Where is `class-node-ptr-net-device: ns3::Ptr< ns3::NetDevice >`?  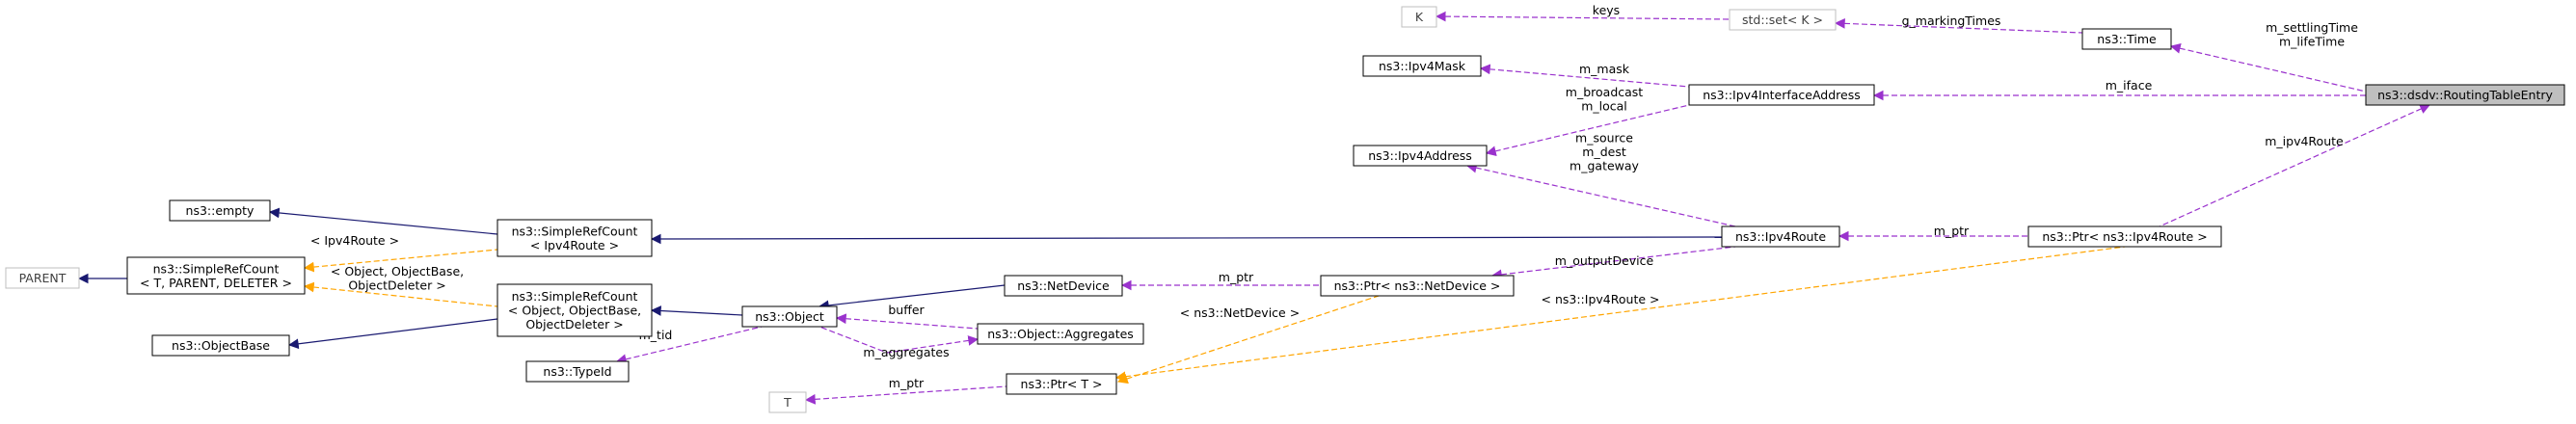 class-node-ptr-net-device: ns3::Ptr< ns3::NetDevice > is located at coordinates (1417, 286).